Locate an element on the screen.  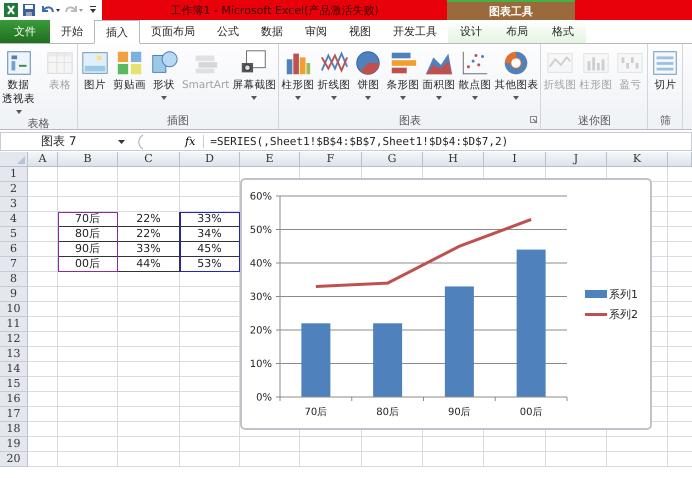
window-title: 工作簿1 - Microsoft Excel(产品激活失败) is located at coordinates (274, 10).